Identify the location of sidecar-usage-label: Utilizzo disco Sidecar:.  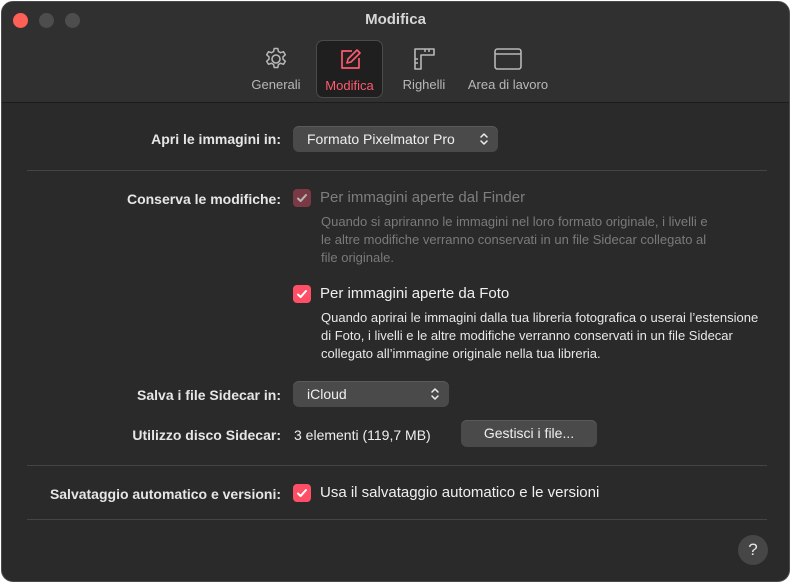
(206, 435).